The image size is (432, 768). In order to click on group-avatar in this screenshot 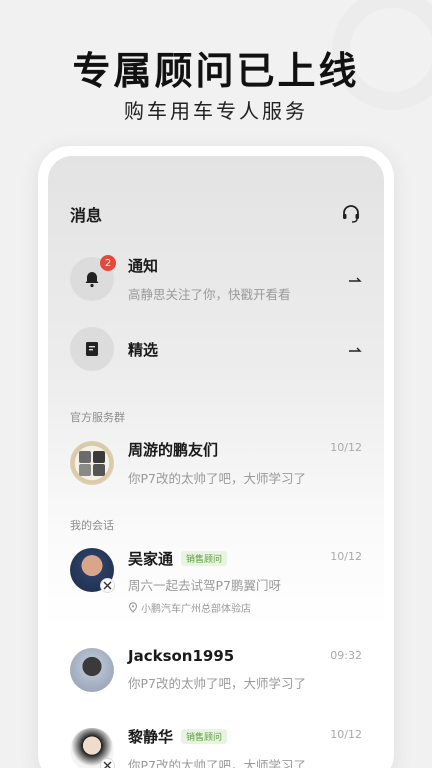, I will do `click(92, 463)`.